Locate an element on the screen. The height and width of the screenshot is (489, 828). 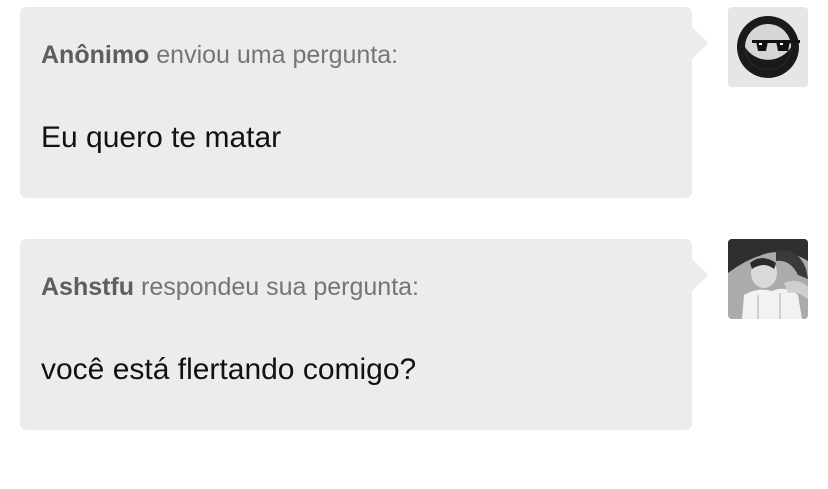
sunglasses-moon-avatar-icon is located at coordinates (768, 47).